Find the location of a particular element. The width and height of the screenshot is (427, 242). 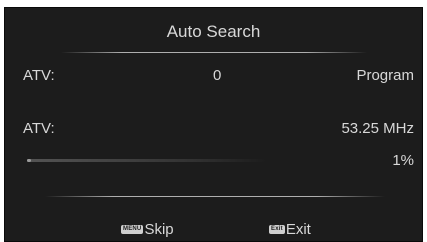

atv-frequency-value: 53.25 MHz is located at coordinates (377, 128).